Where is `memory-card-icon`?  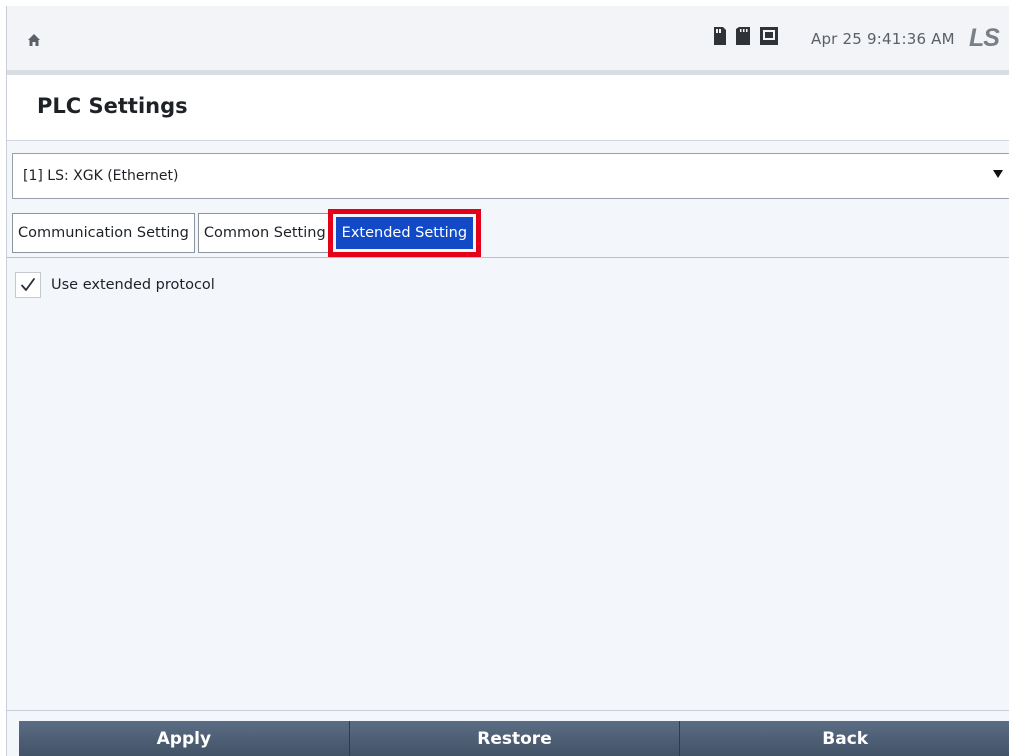
memory-card-icon is located at coordinates (743, 36).